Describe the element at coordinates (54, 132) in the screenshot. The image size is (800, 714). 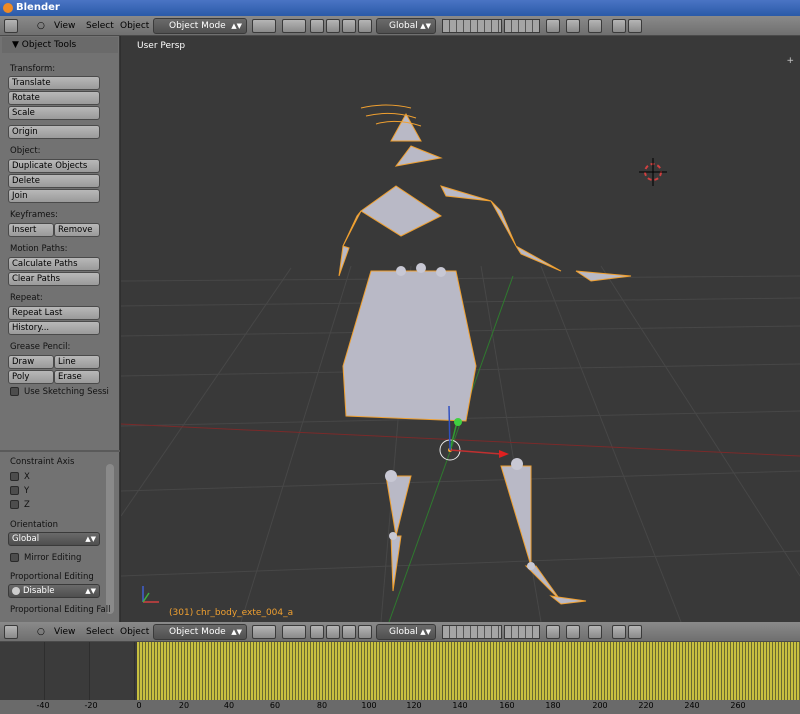
I see `origin-button: Origin` at that location.